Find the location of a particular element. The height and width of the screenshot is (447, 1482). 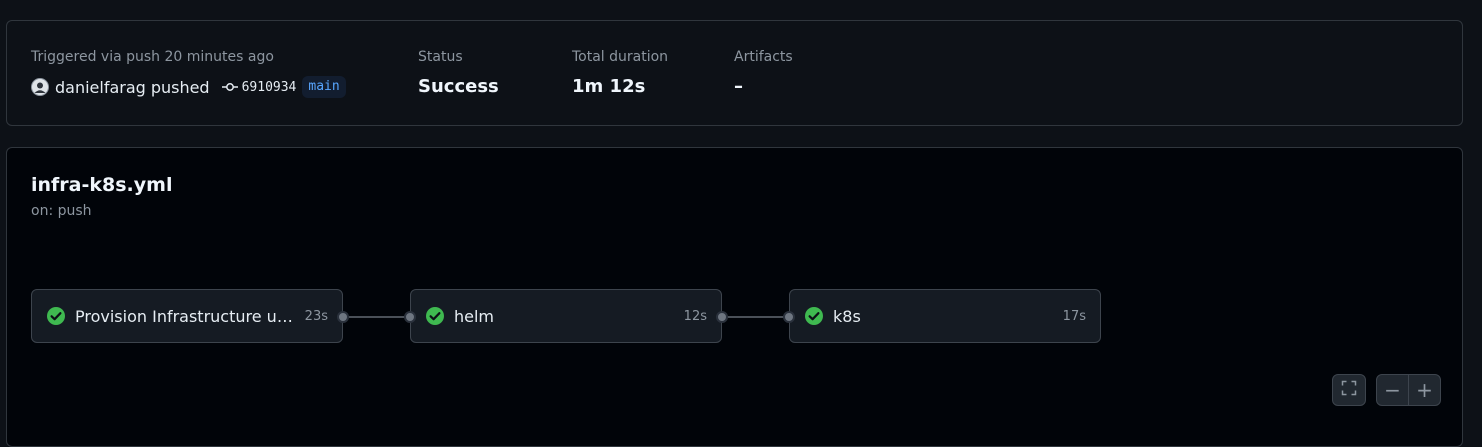

job-name: helm is located at coordinates (474, 316).